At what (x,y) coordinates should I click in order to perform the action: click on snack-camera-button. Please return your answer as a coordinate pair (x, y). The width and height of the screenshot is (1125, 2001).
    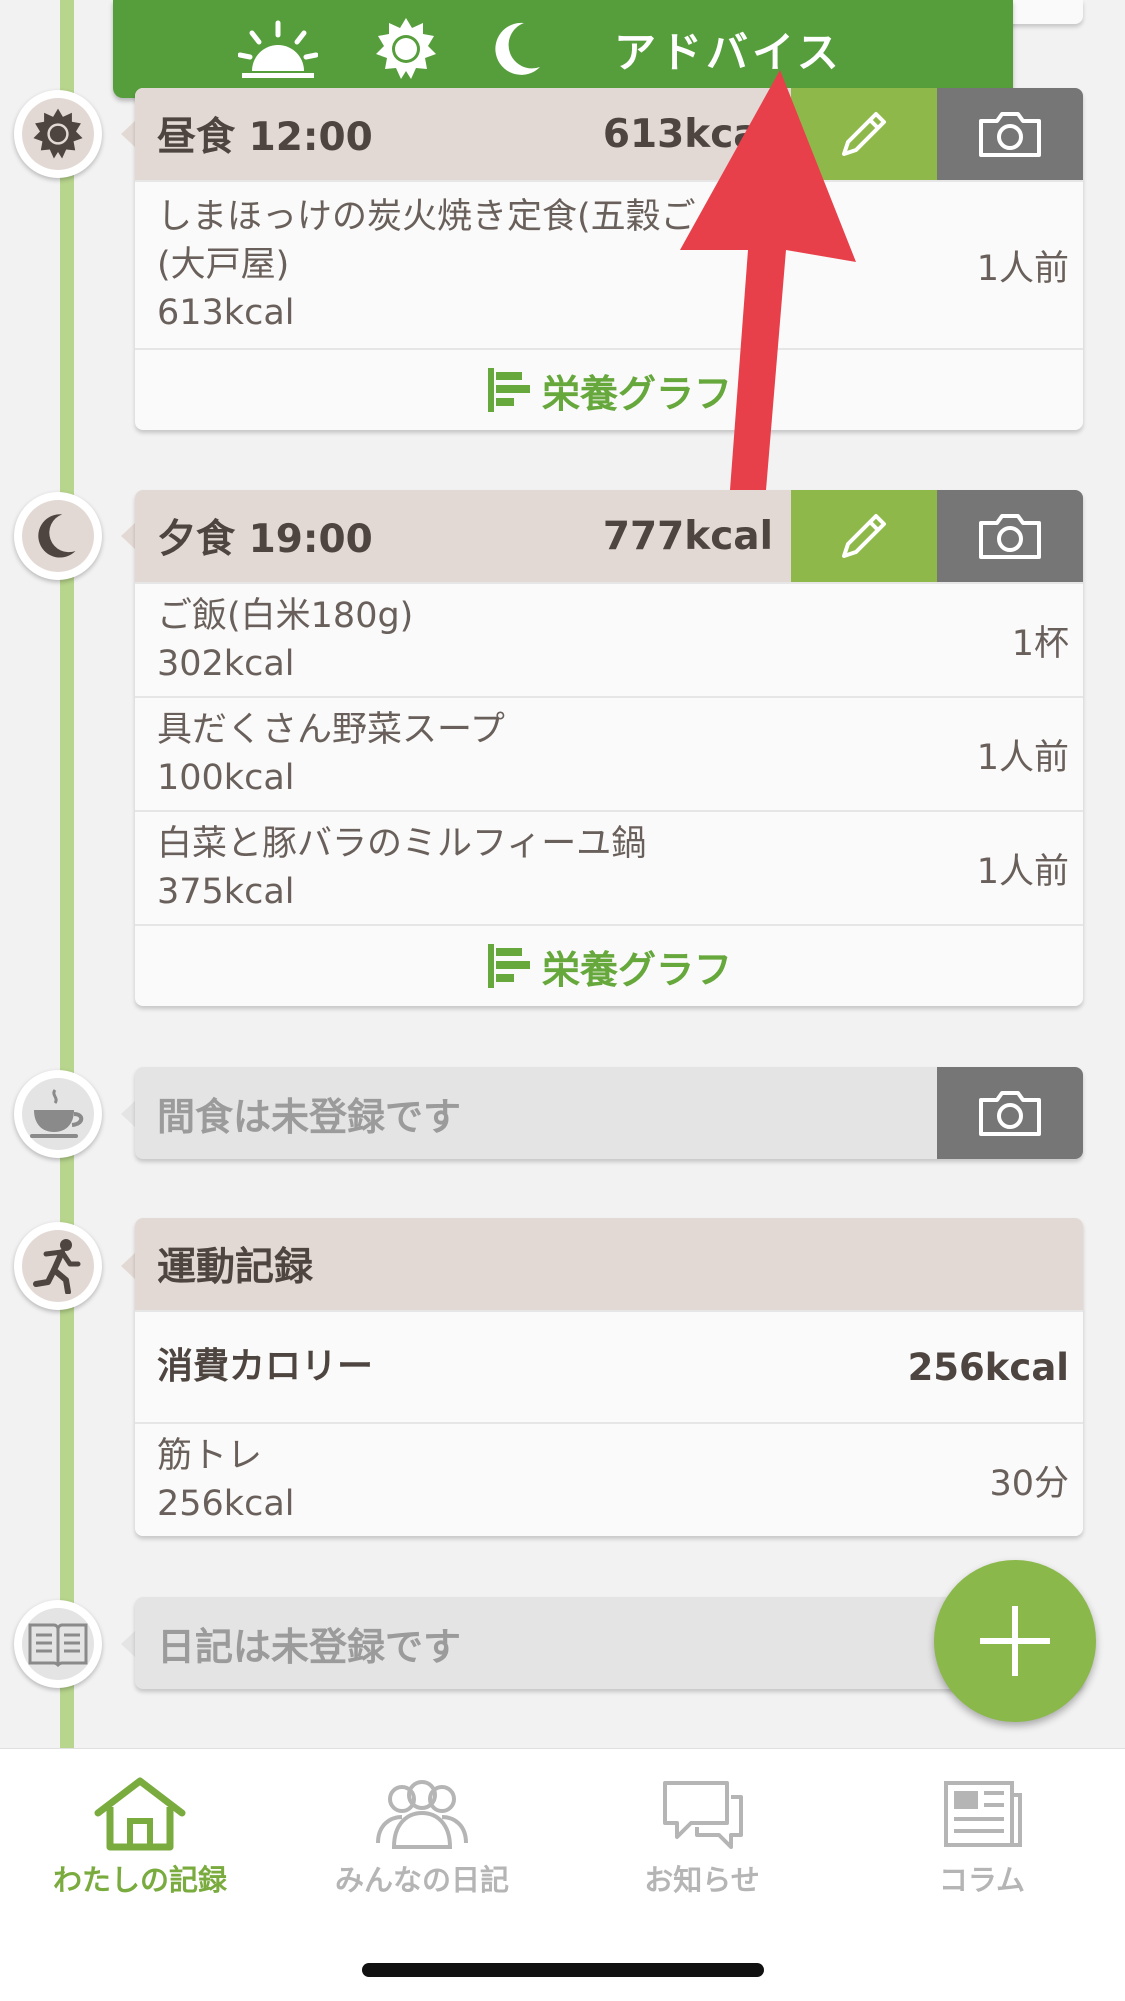
    Looking at the image, I should click on (1010, 1113).